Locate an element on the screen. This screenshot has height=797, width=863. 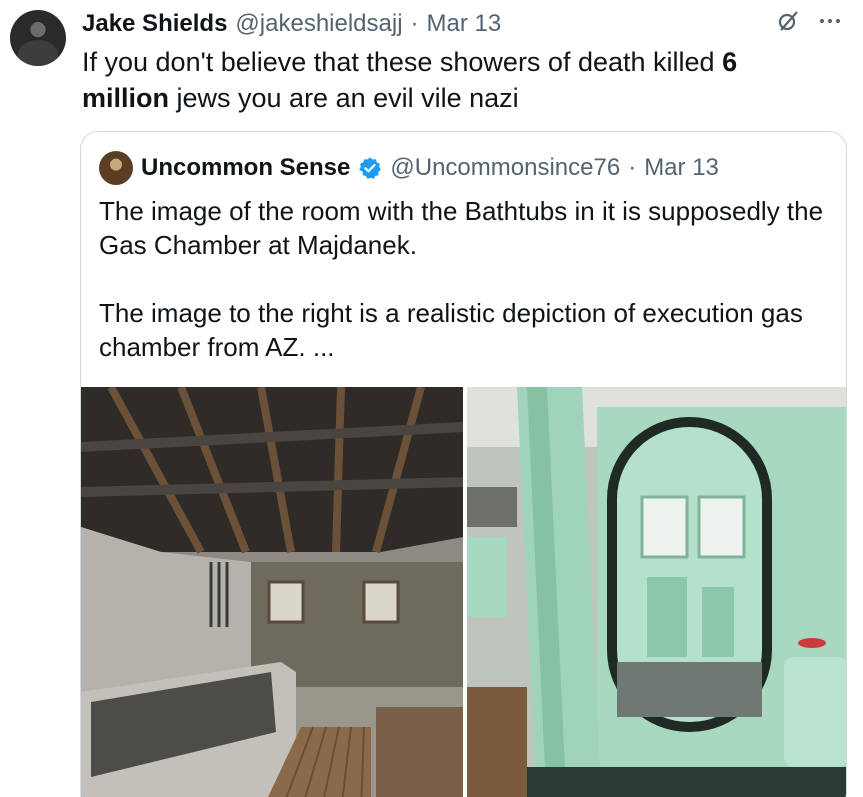
tweet-actions-top is located at coordinates (809, 21).